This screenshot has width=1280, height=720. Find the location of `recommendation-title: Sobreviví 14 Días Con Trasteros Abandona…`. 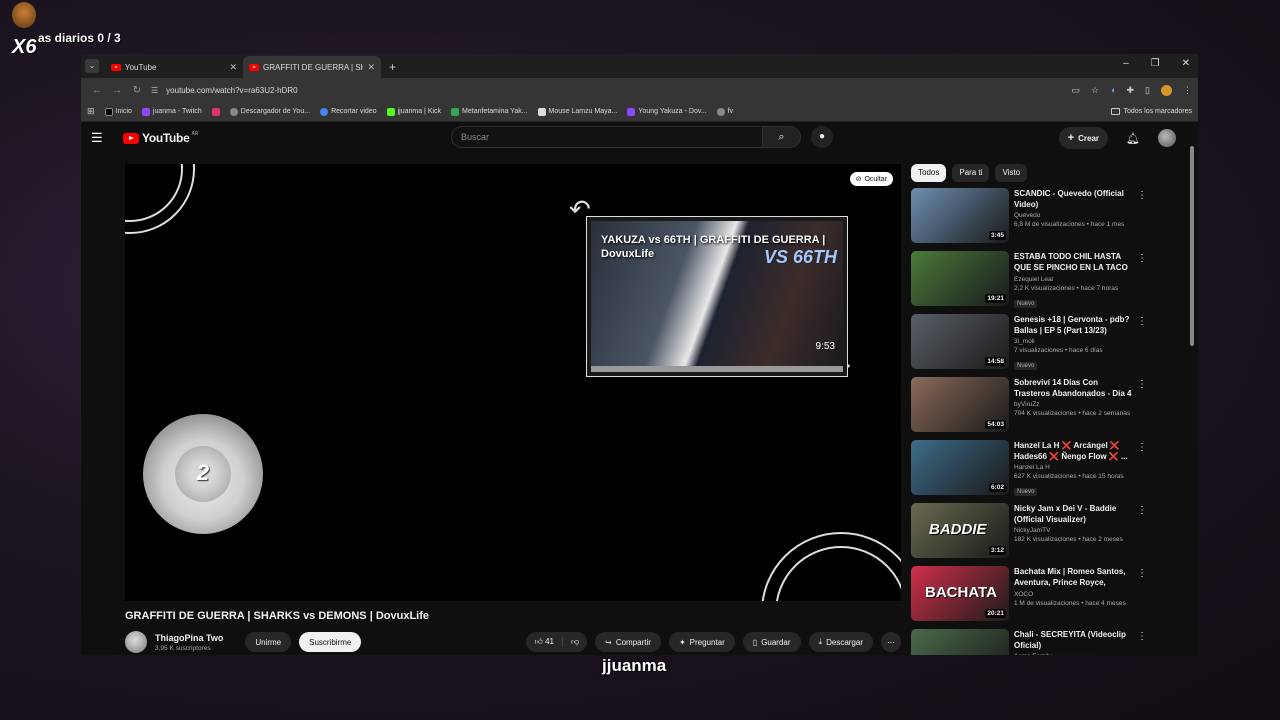

recommendation-title: Sobreviví 14 Días Con Trasteros Abandona… is located at coordinates (1073, 388).